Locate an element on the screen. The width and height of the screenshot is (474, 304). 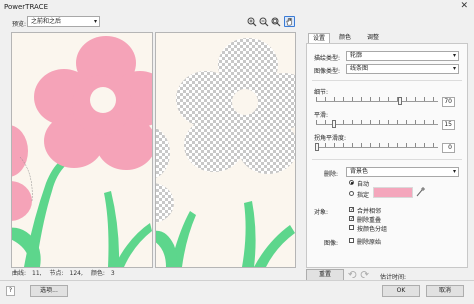
corner-input: 0 is located at coordinates (448, 148).